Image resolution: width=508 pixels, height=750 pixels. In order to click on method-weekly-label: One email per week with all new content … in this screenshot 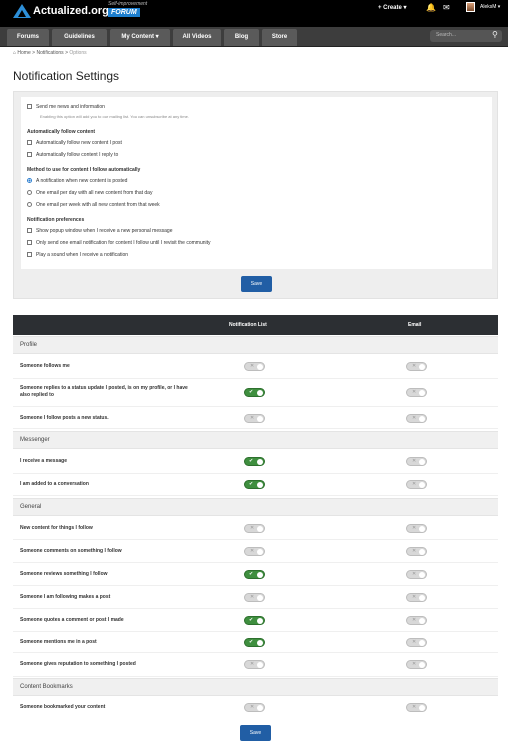, I will do `click(98, 205)`.